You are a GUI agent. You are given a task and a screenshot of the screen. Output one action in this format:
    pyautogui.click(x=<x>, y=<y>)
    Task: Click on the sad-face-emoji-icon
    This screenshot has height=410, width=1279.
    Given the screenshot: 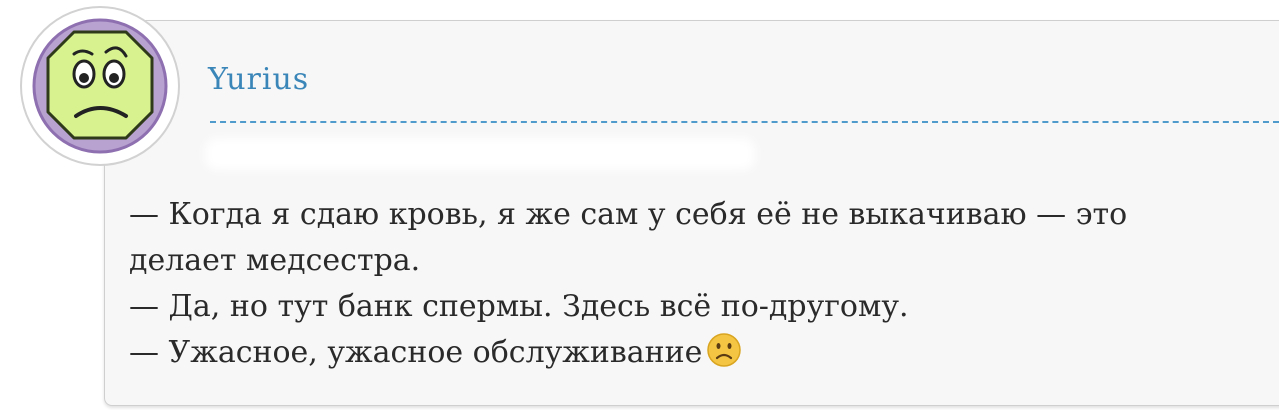 What is the action you would take?
    pyautogui.click(x=724, y=350)
    